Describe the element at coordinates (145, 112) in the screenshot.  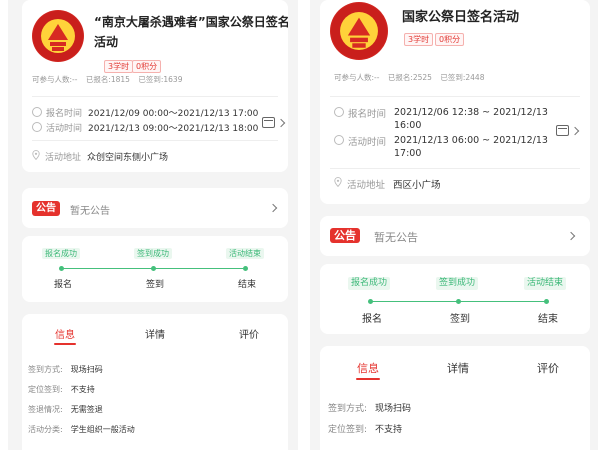
I see `register-time-row: 报名时间 2021/12/09 00:00～2021/12/13 17:00` at that location.